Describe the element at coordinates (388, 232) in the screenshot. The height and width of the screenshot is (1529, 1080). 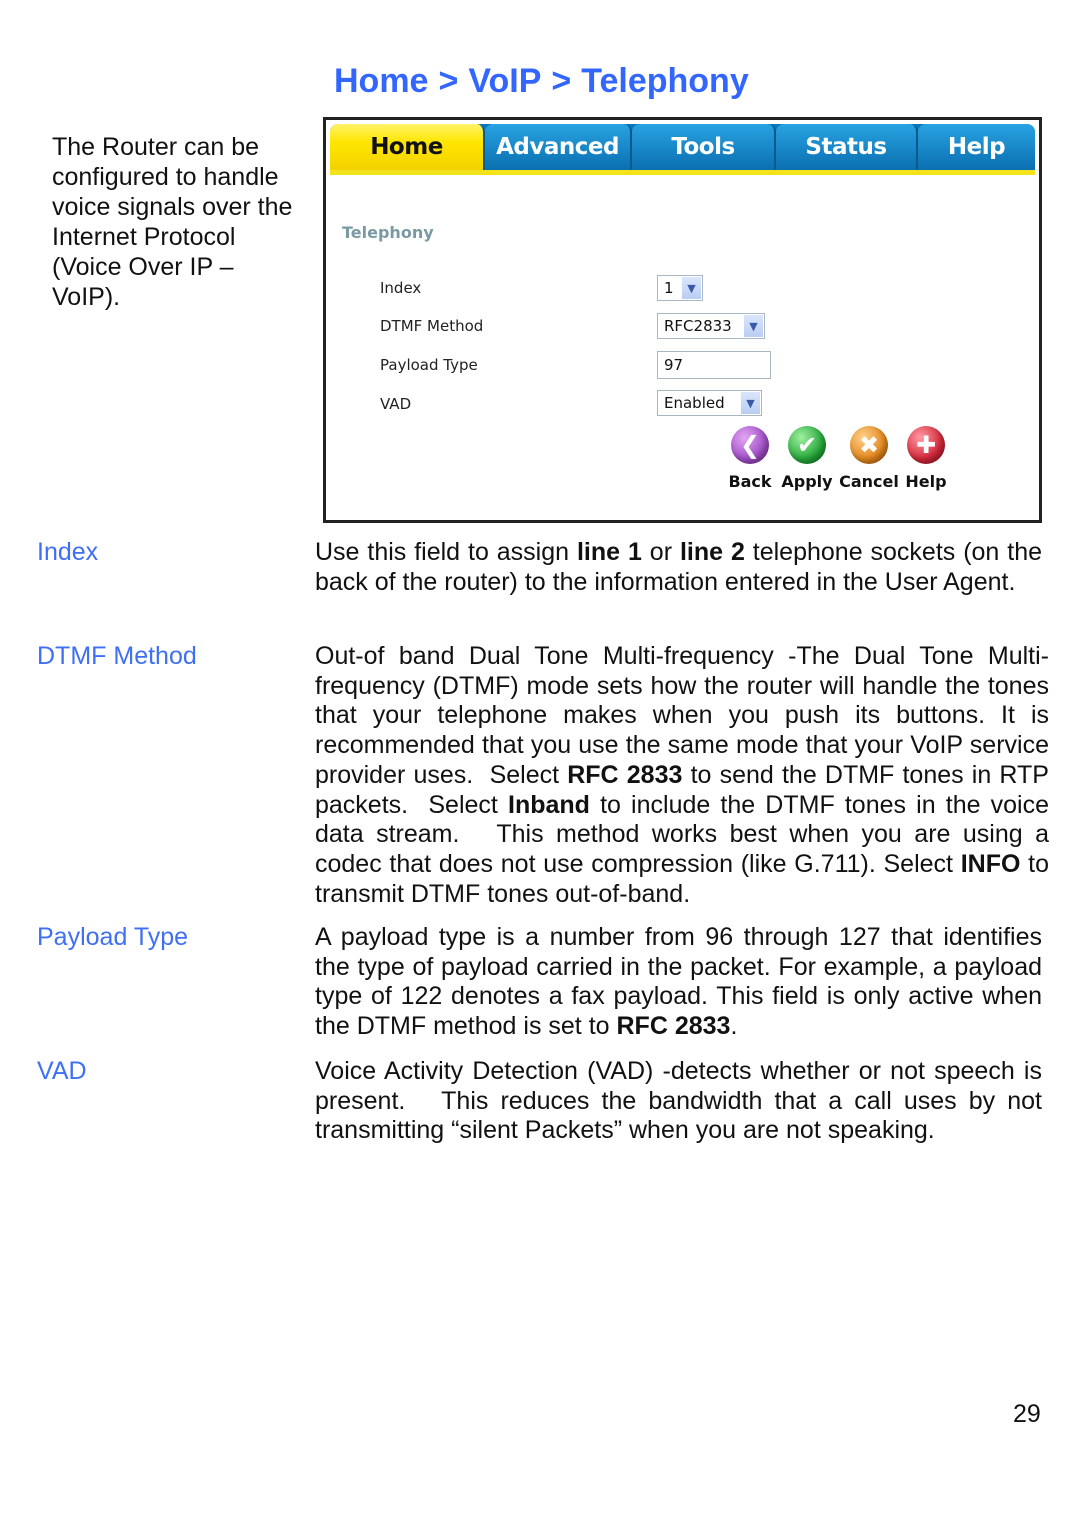
I see `section-title: Telephony` at that location.